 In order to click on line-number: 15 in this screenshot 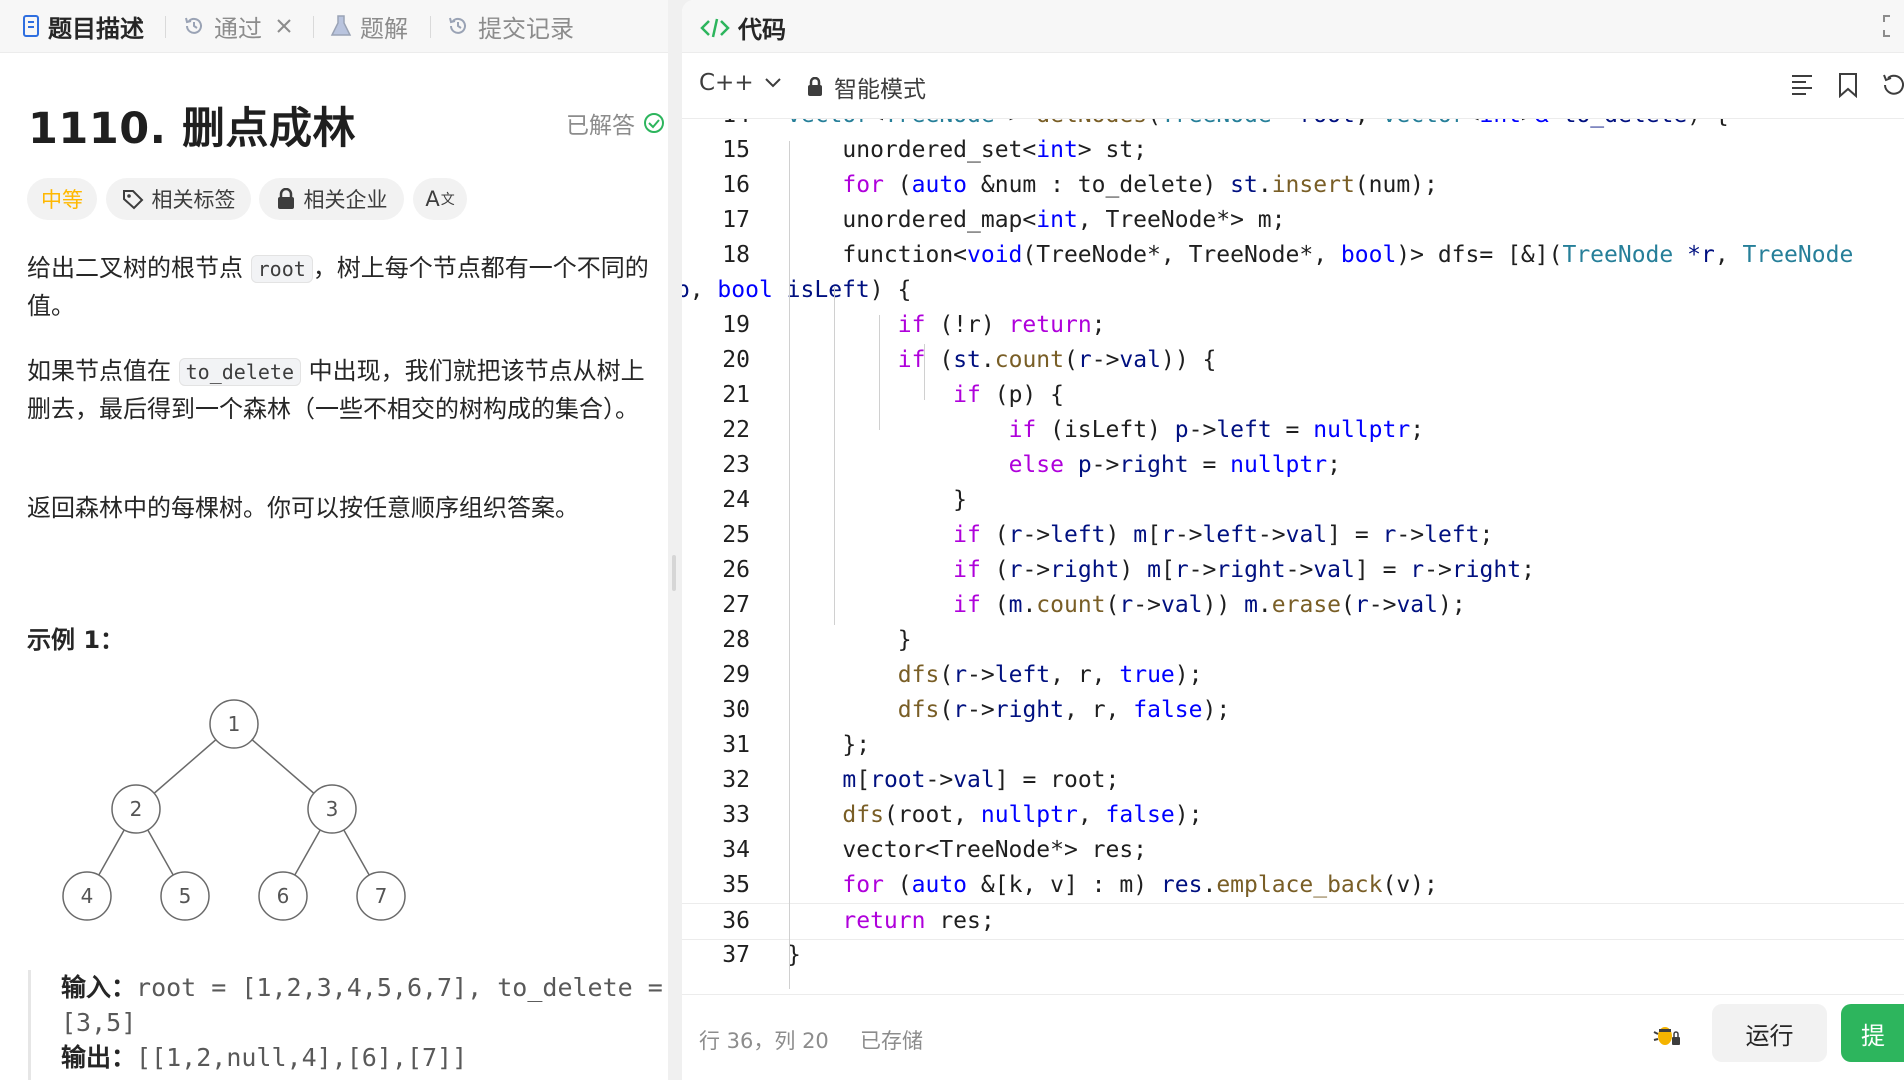, I will do `click(736, 150)`.